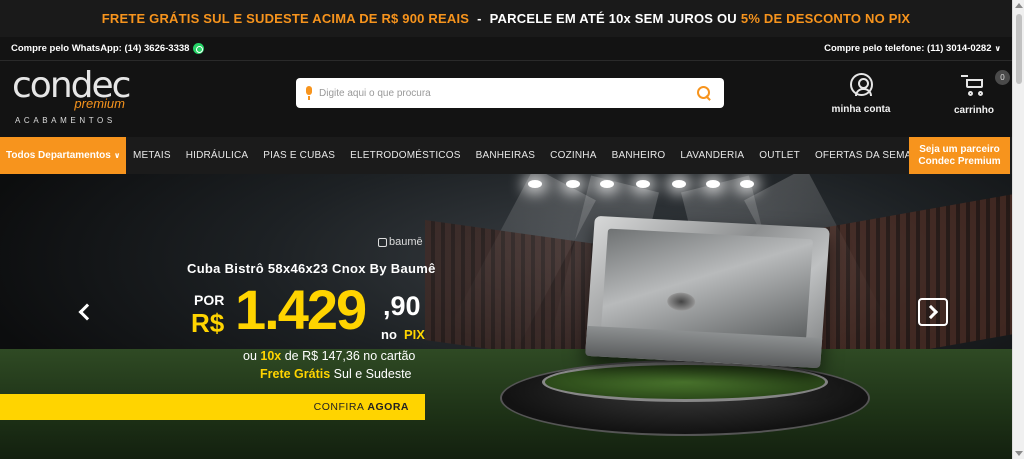  What do you see at coordinates (336, 374) in the screenshot?
I see `shipping-text: Frete Grátis Sul e Sudeste` at bounding box center [336, 374].